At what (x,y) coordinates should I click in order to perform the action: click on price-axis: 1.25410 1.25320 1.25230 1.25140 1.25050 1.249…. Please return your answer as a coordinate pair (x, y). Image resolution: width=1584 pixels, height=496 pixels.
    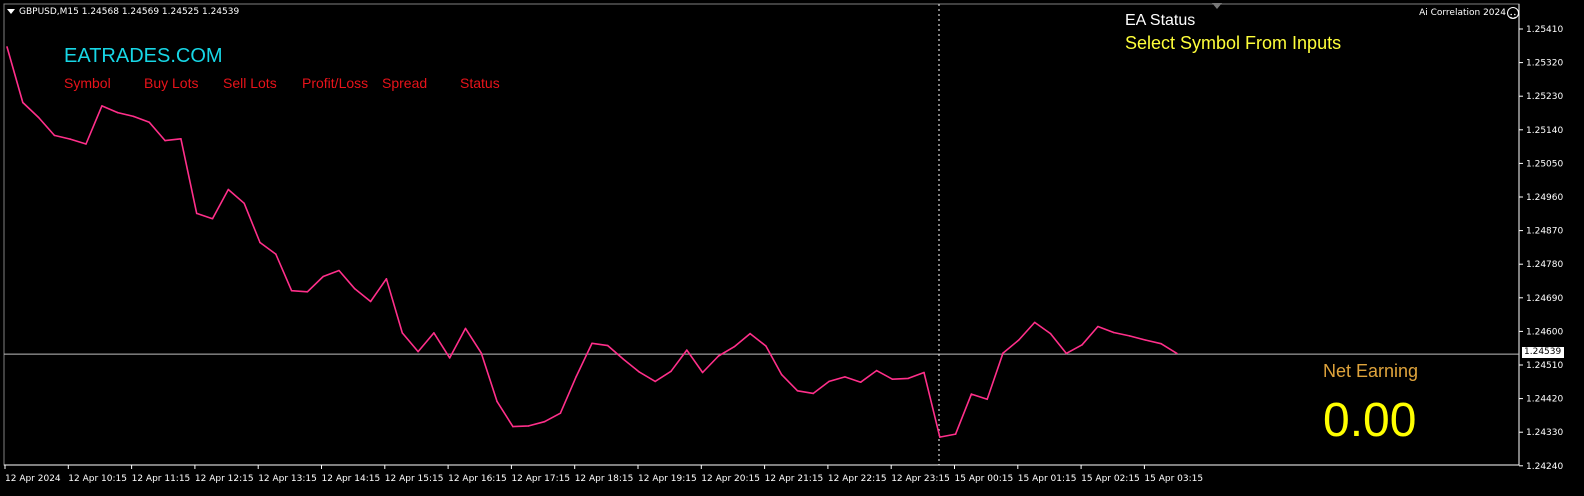
    Looking at the image, I should click on (1541, 248).